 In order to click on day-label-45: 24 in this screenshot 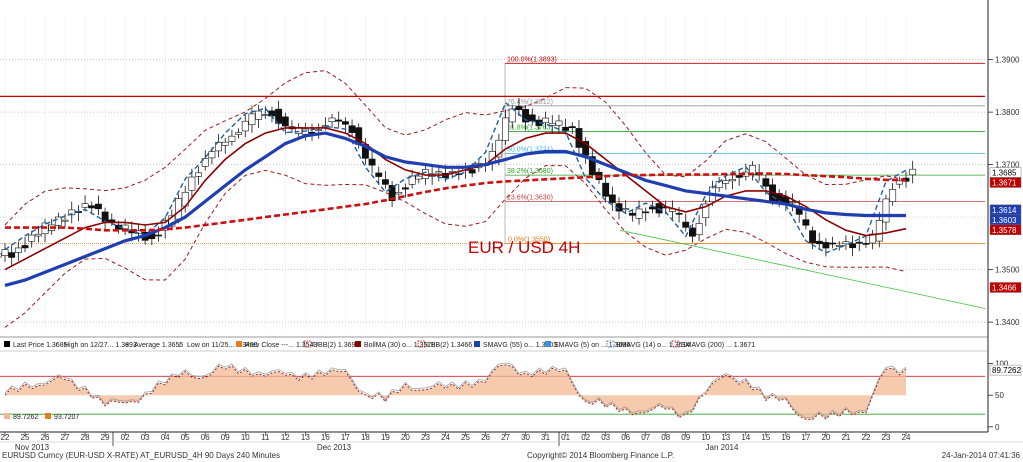, I will do `click(906, 437)`.